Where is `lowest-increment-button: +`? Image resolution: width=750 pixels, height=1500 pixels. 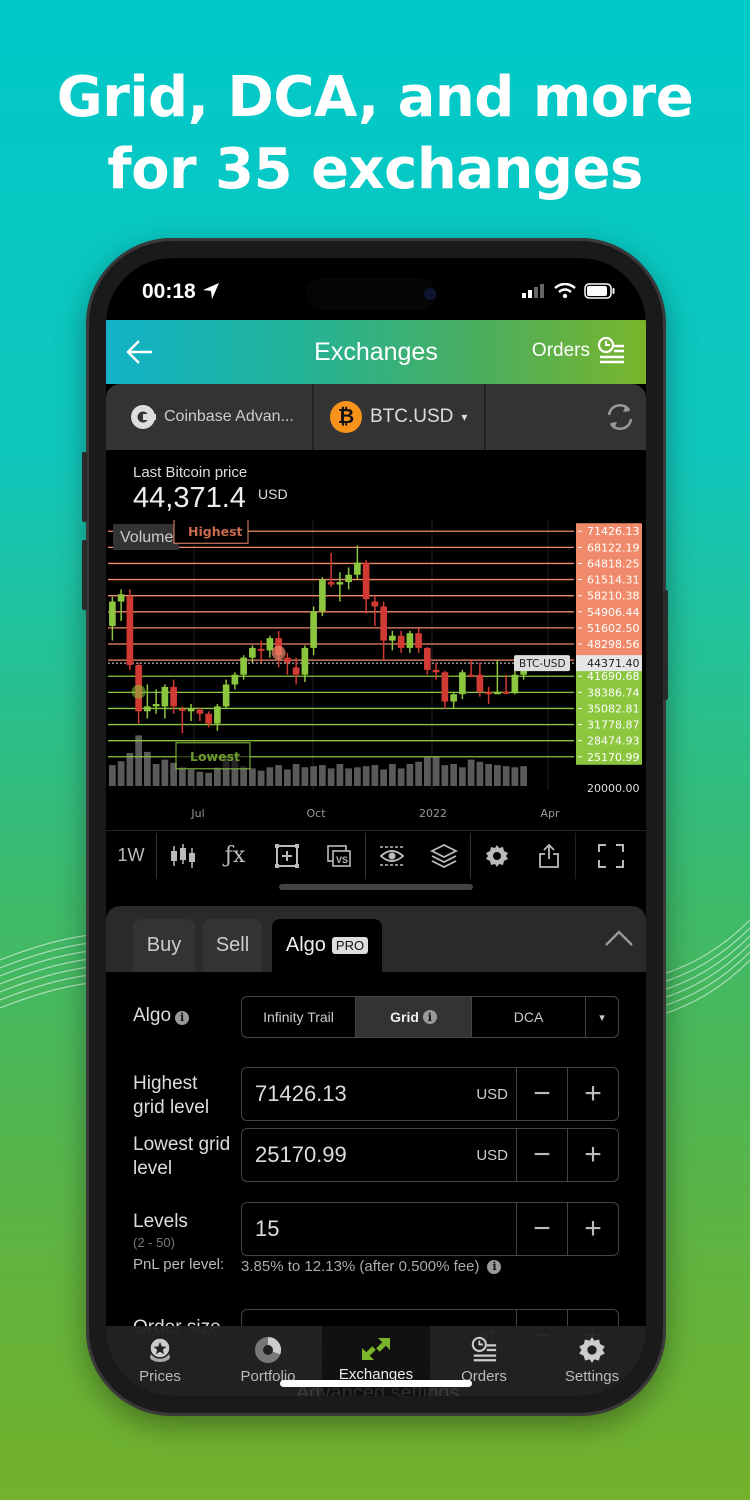 lowest-increment-button: + is located at coordinates (592, 1155).